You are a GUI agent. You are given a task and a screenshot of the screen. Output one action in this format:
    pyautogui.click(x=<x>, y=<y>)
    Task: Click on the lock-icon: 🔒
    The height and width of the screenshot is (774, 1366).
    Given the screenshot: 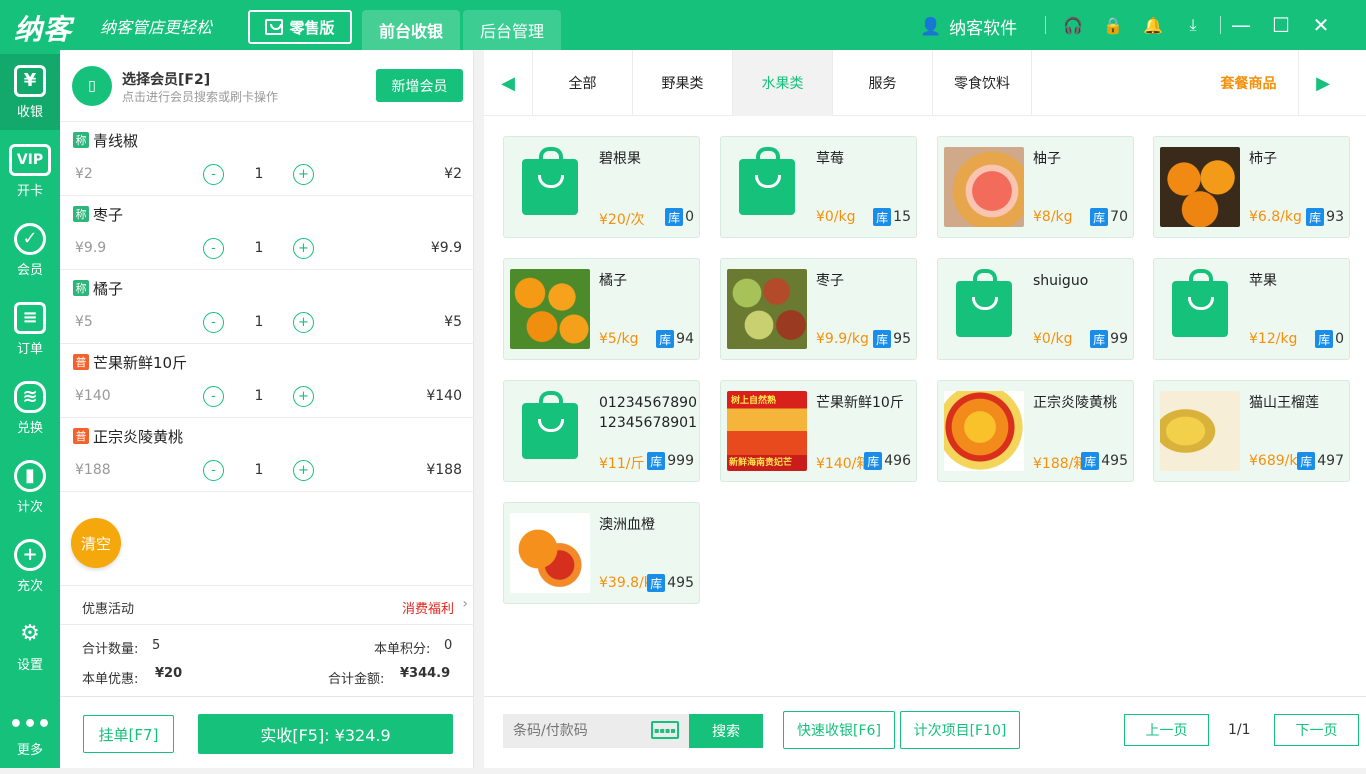 What is the action you would take?
    pyautogui.click(x=1113, y=25)
    